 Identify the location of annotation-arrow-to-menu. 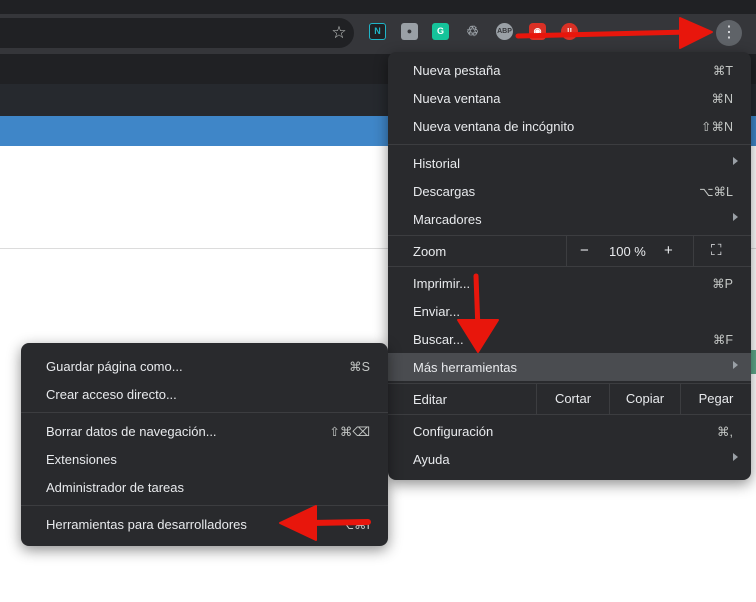
(604, 34).